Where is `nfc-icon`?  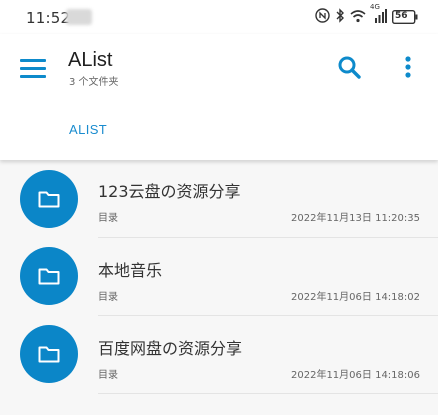
nfc-icon is located at coordinates (322, 17).